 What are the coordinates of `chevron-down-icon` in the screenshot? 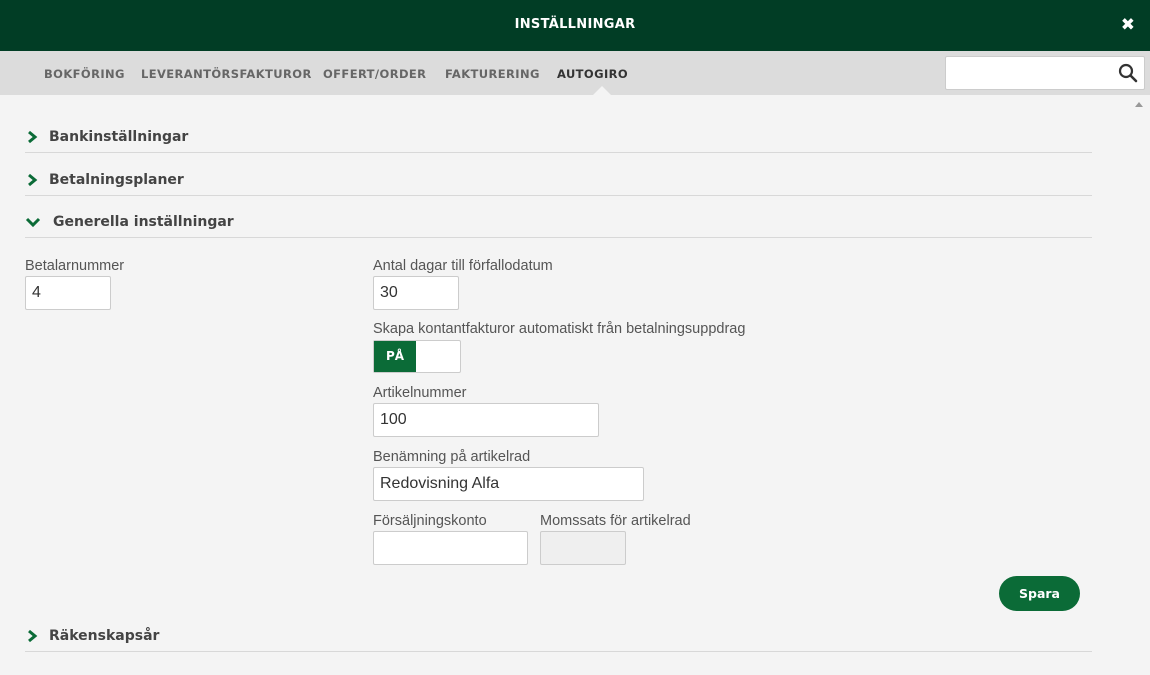 It's located at (33, 222).